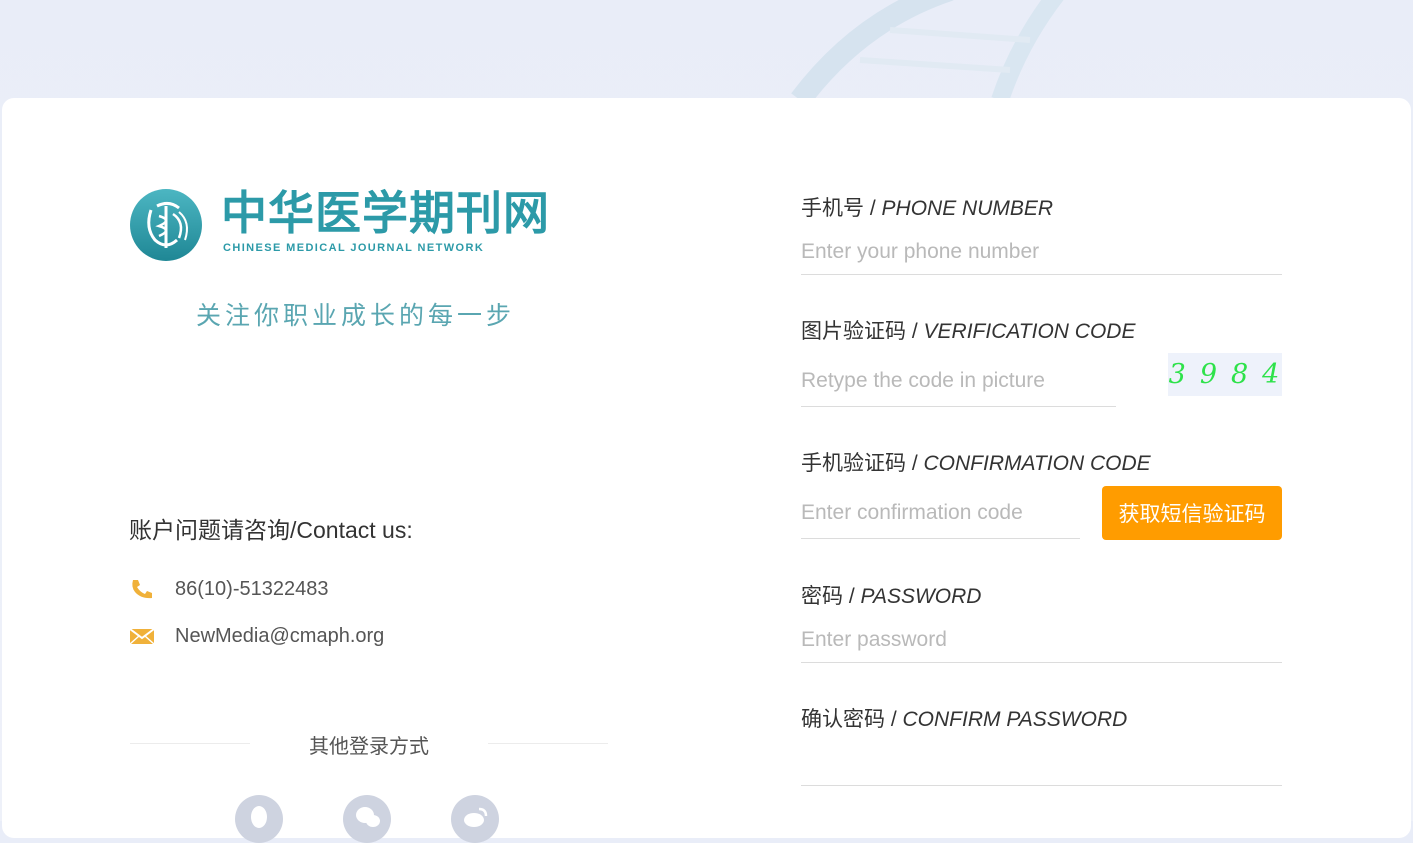 Image resolution: width=1413 pixels, height=843 pixels. I want to click on phone-label-en: PHONE NUMBER, so click(967, 208).